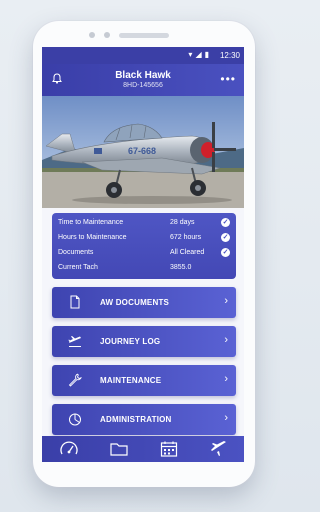 This screenshot has width=320, height=512. I want to click on aircraft-name: Black Hawk, so click(143, 75).